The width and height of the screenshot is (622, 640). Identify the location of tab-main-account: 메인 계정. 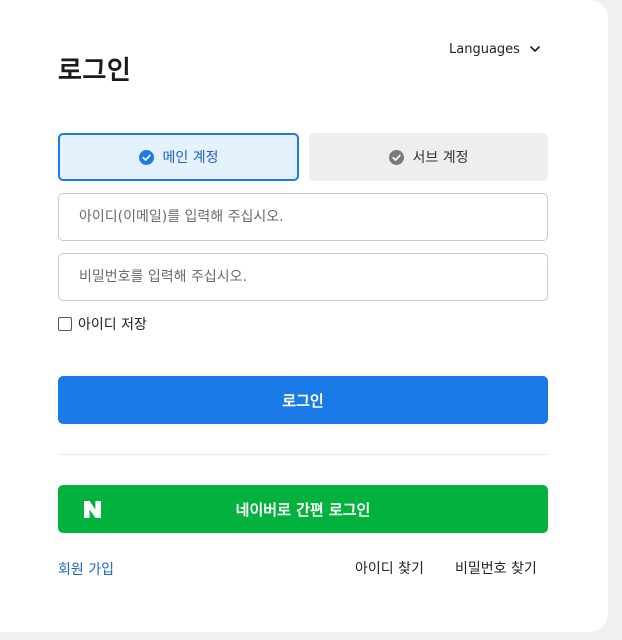
(178, 157).